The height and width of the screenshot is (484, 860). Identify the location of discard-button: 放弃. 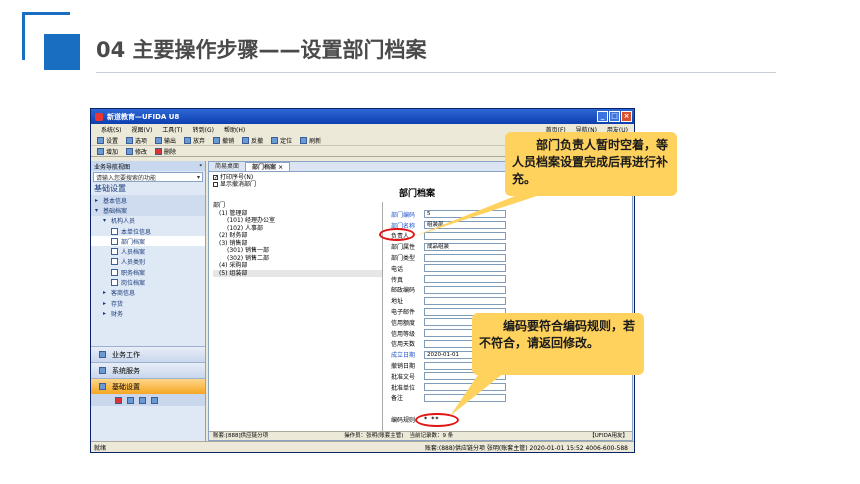
(194, 140).